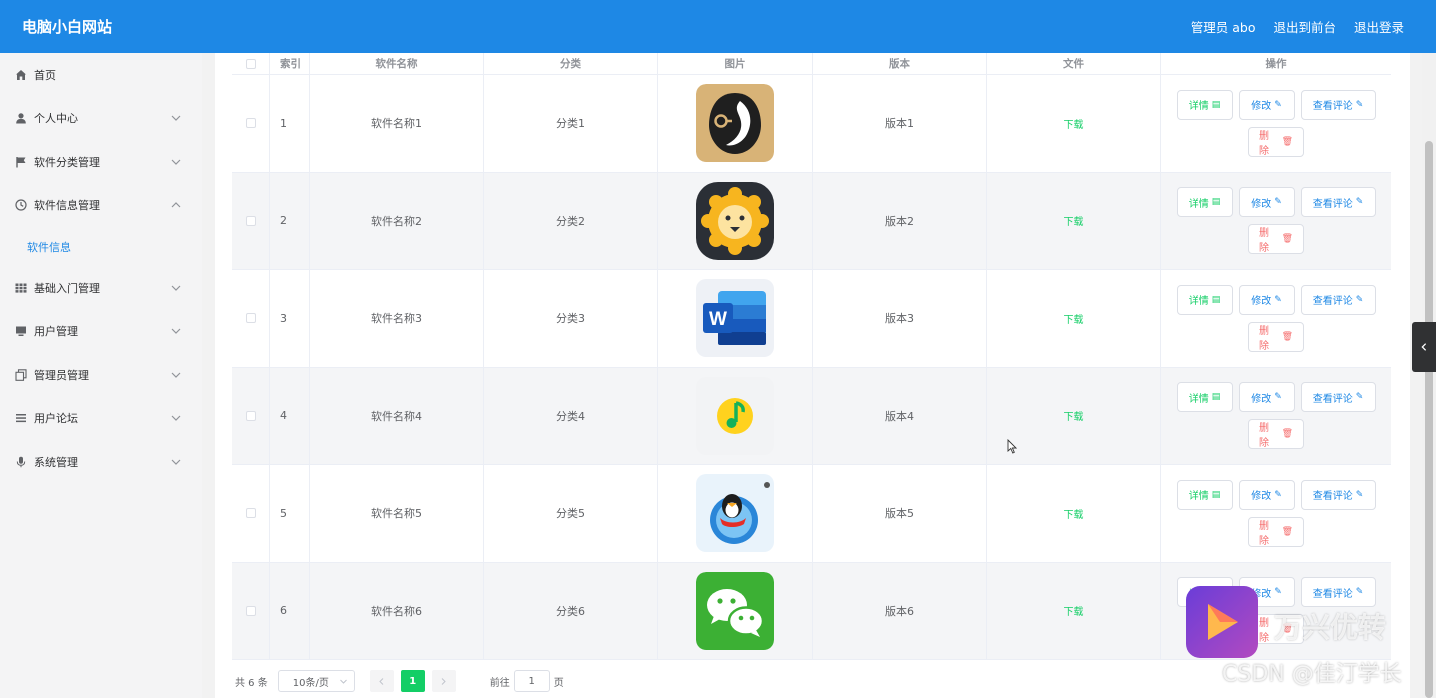 The height and width of the screenshot is (698, 1436). What do you see at coordinates (1379, 26) in the screenshot?
I see `logout-link: 退出登录` at bounding box center [1379, 26].